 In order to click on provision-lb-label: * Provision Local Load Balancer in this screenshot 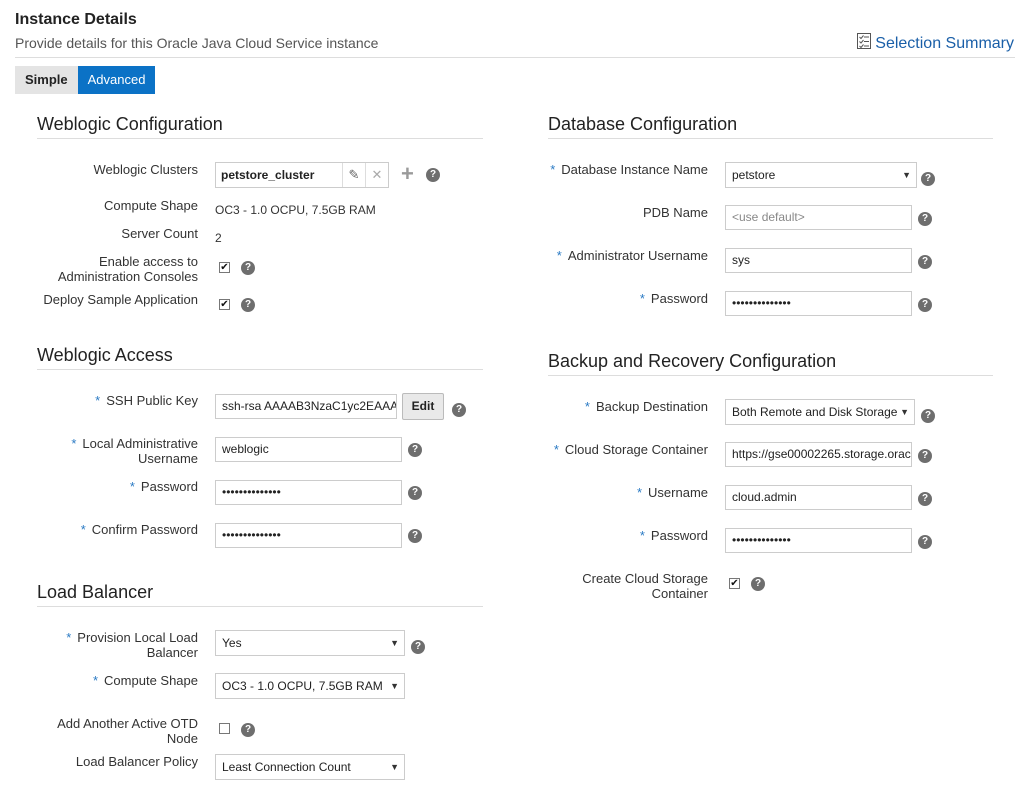, I will do `click(132, 645)`.